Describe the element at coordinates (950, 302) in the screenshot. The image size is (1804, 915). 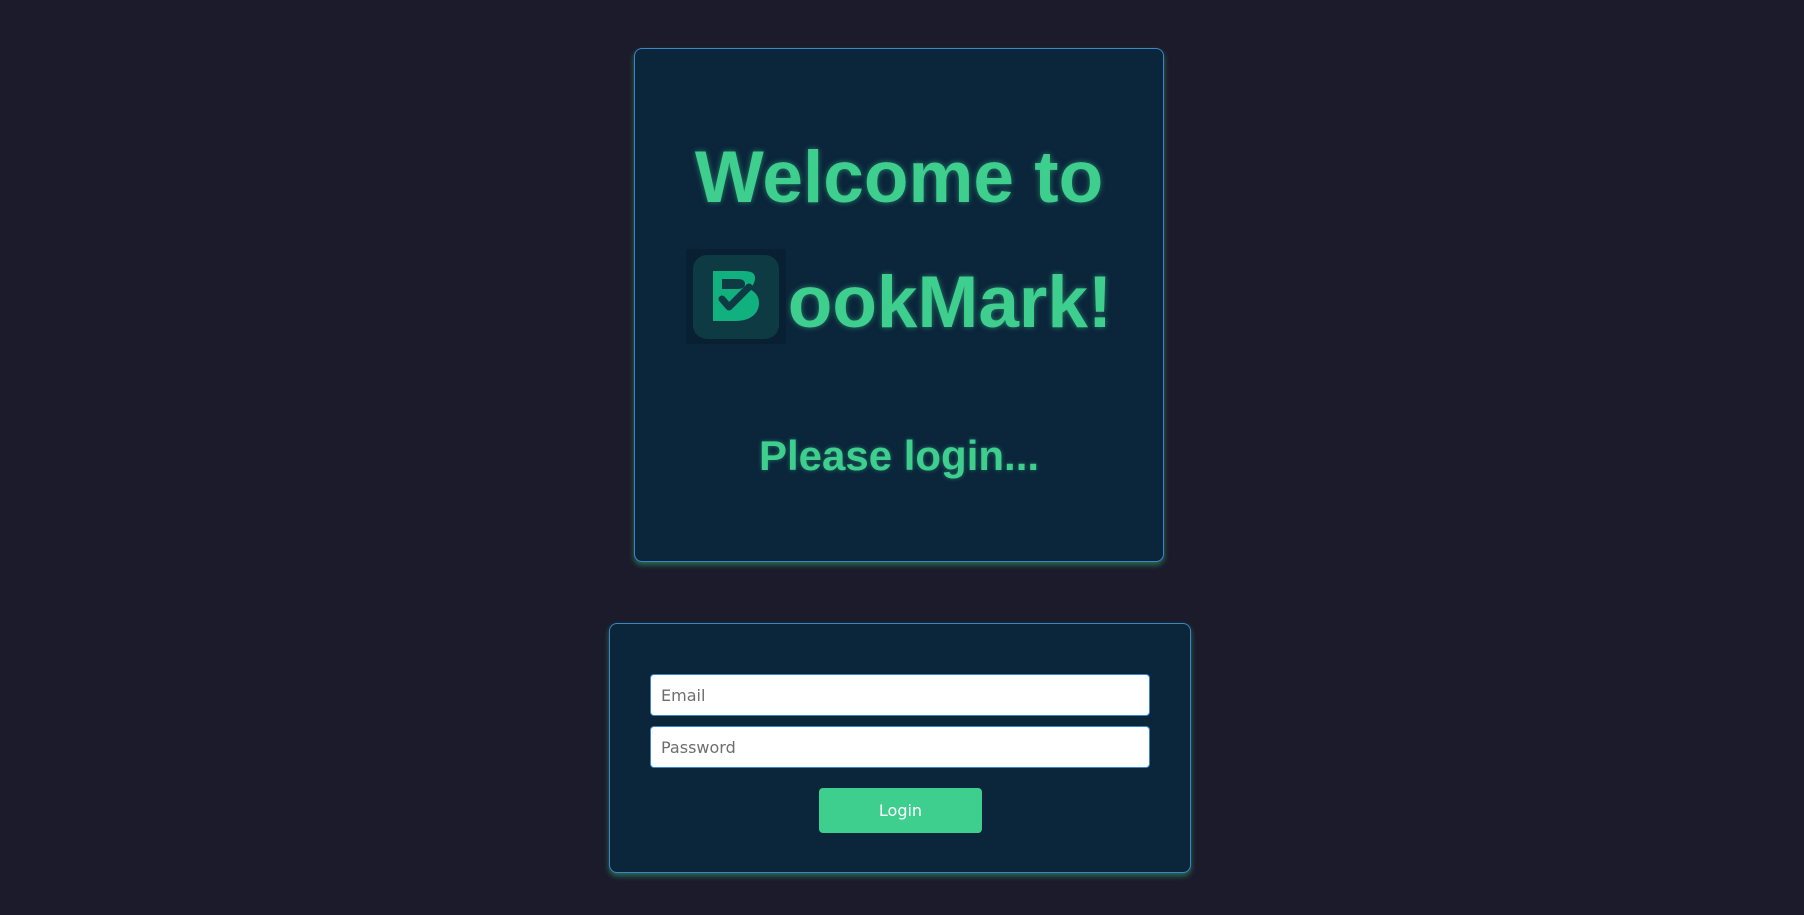
I see `brand-name: ookMark!` at that location.